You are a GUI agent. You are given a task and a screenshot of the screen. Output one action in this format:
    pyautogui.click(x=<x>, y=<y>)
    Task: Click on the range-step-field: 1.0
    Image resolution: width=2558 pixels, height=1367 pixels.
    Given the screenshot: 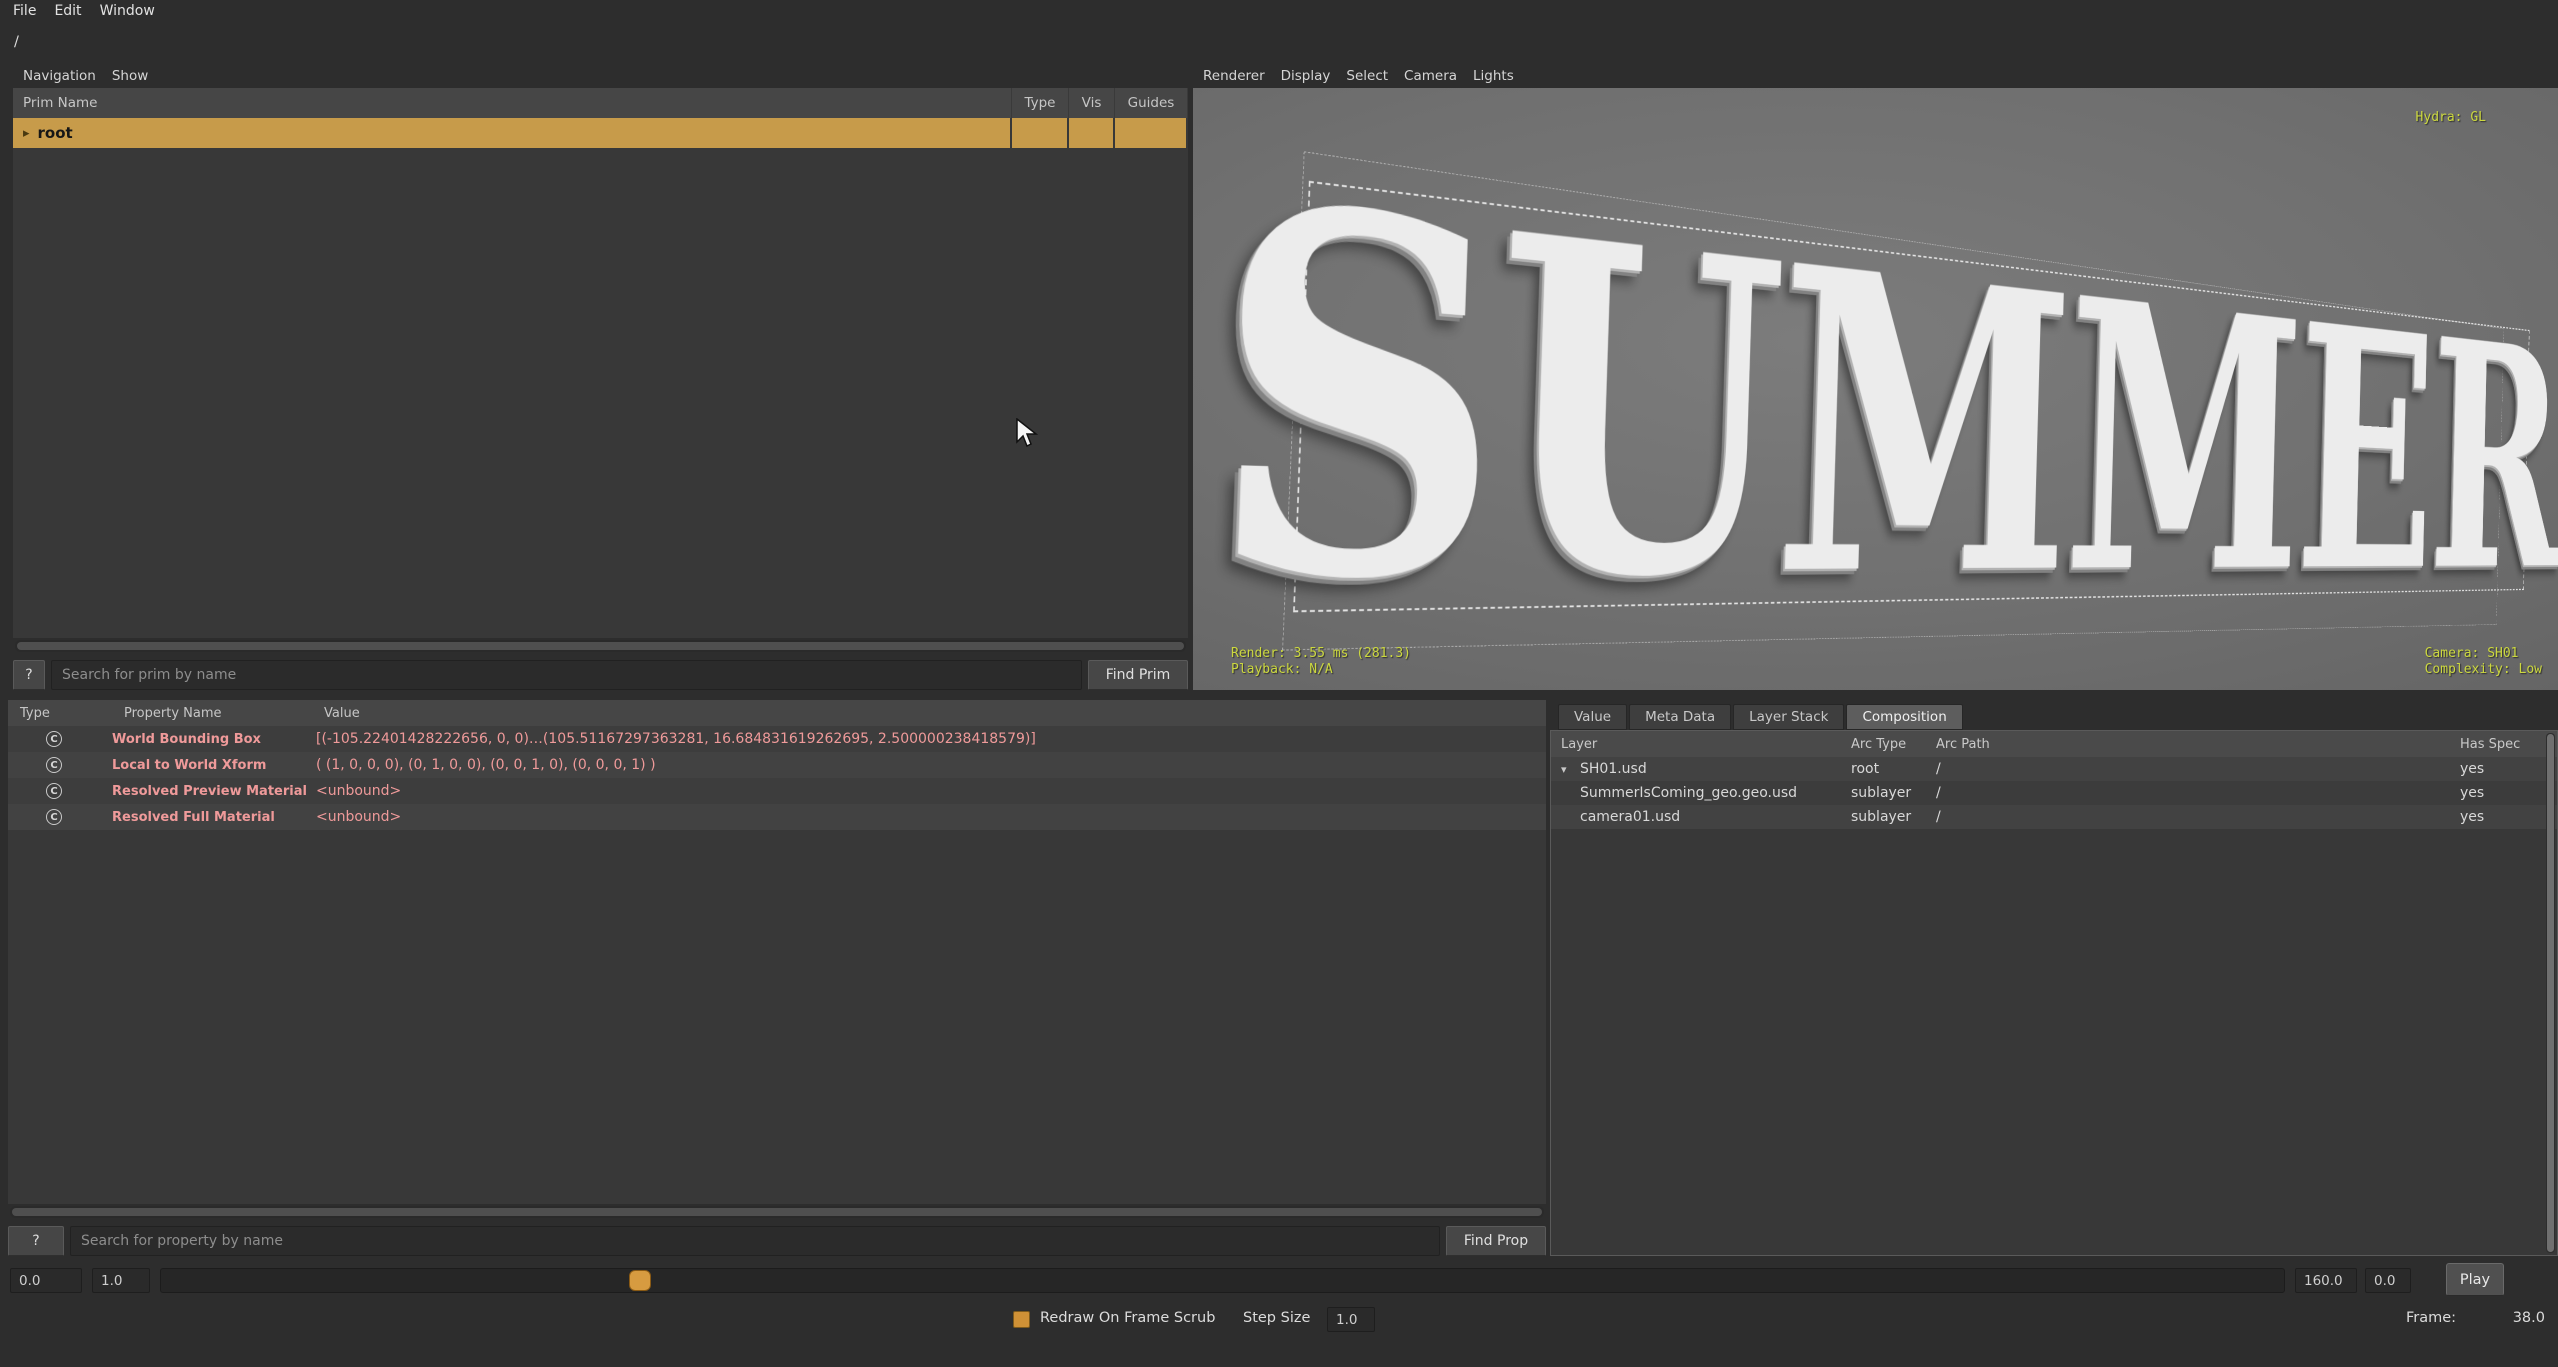 What is the action you would take?
    pyautogui.click(x=121, y=1280)
    